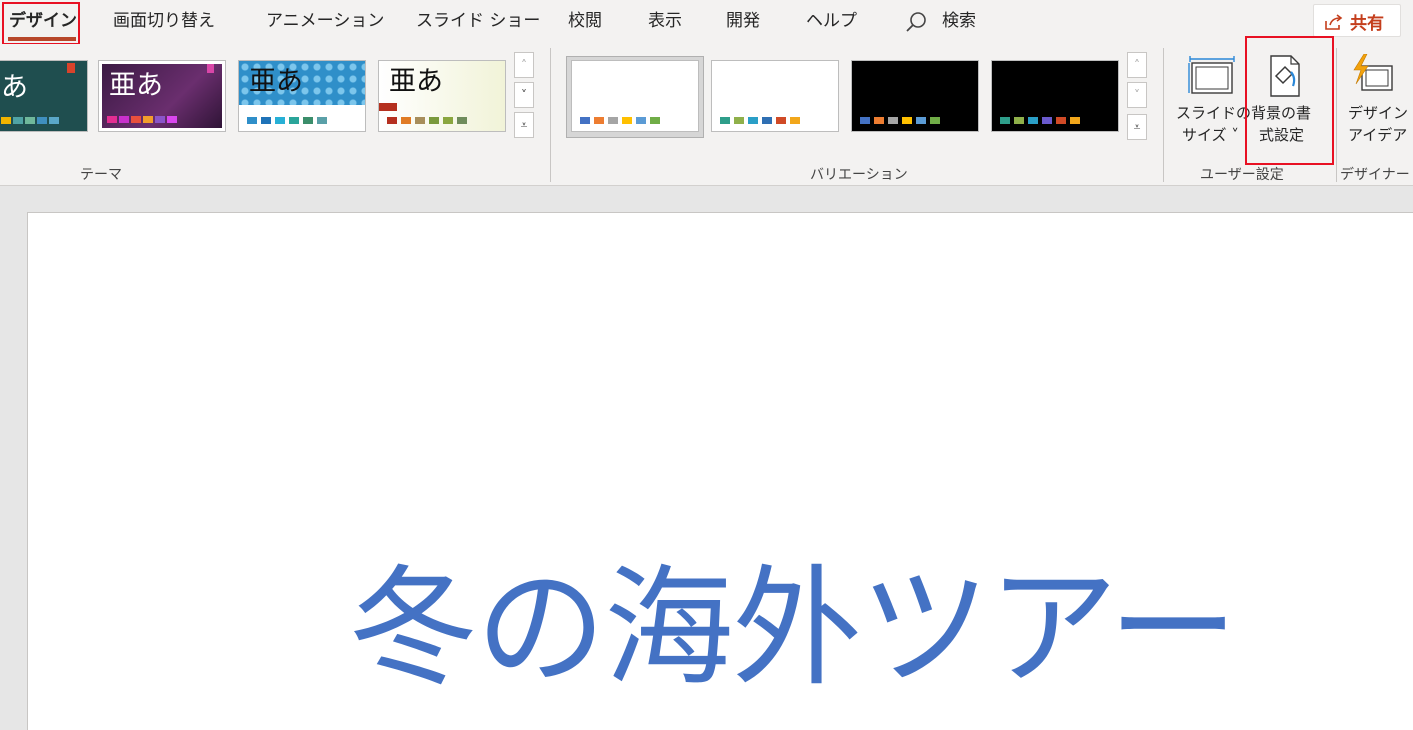 Image resolution: width=1413 pixels, height=730 pixels. What do you see at coordinates (1375, 175) in the screenshot?
I see `group-label-designer: デザイナー` at bounding box center [1375, 175].